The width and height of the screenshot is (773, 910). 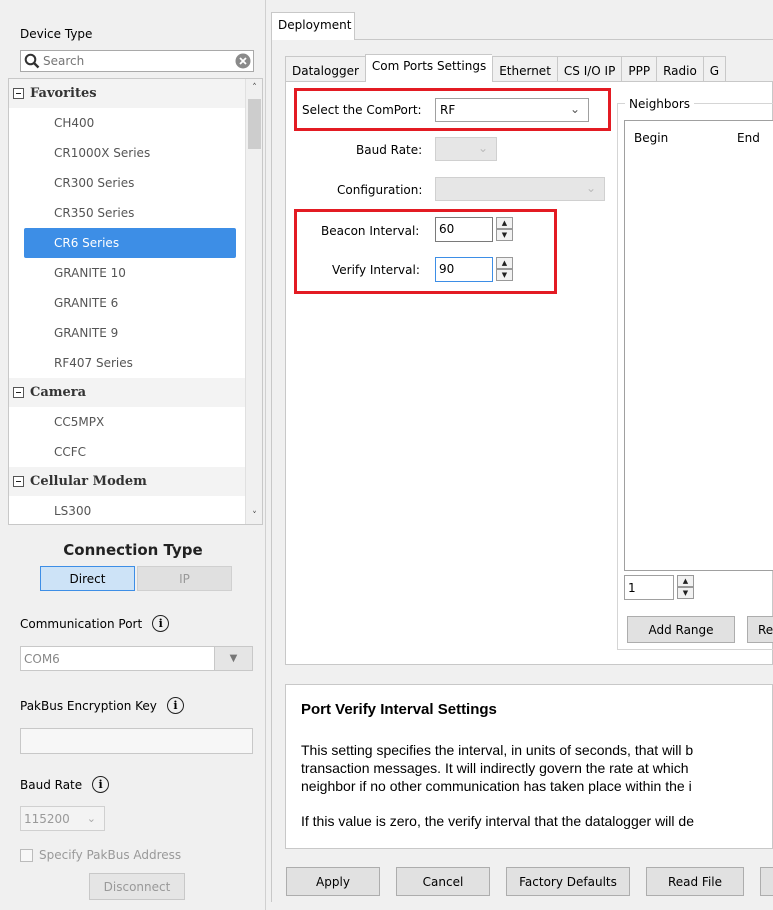 I want to click on tab-datalogger: Datalogger, so click(x=325, y=69).